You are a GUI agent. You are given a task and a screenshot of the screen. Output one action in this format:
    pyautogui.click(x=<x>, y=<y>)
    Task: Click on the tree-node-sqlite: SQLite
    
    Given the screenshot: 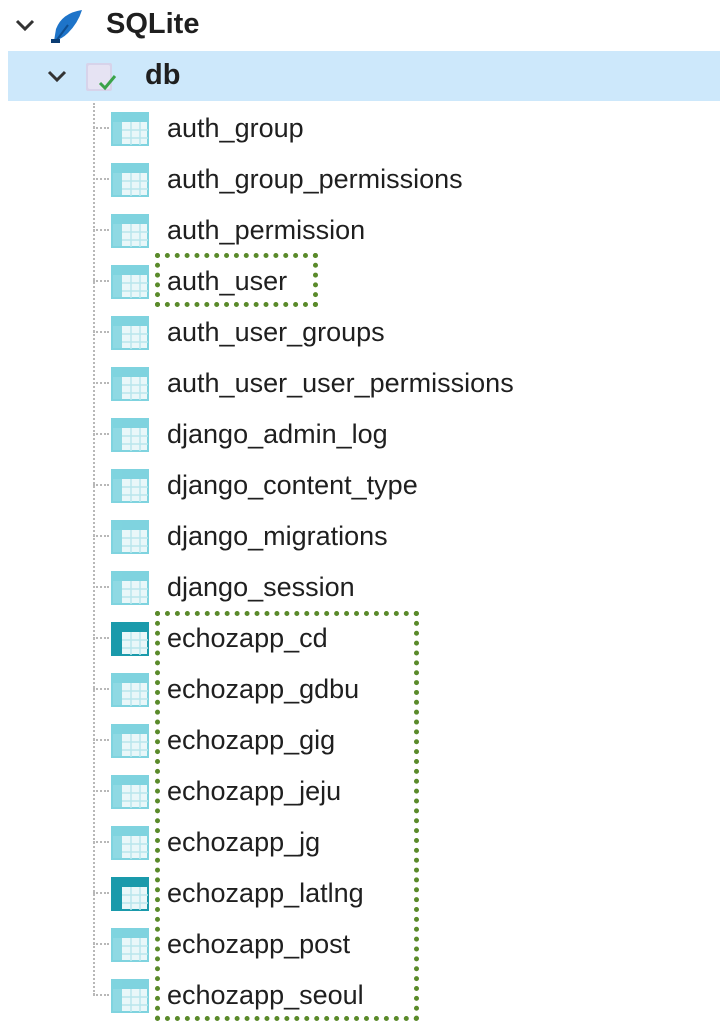 What is the action you would take?
    pyautogui.click(x=360, y=25)
    